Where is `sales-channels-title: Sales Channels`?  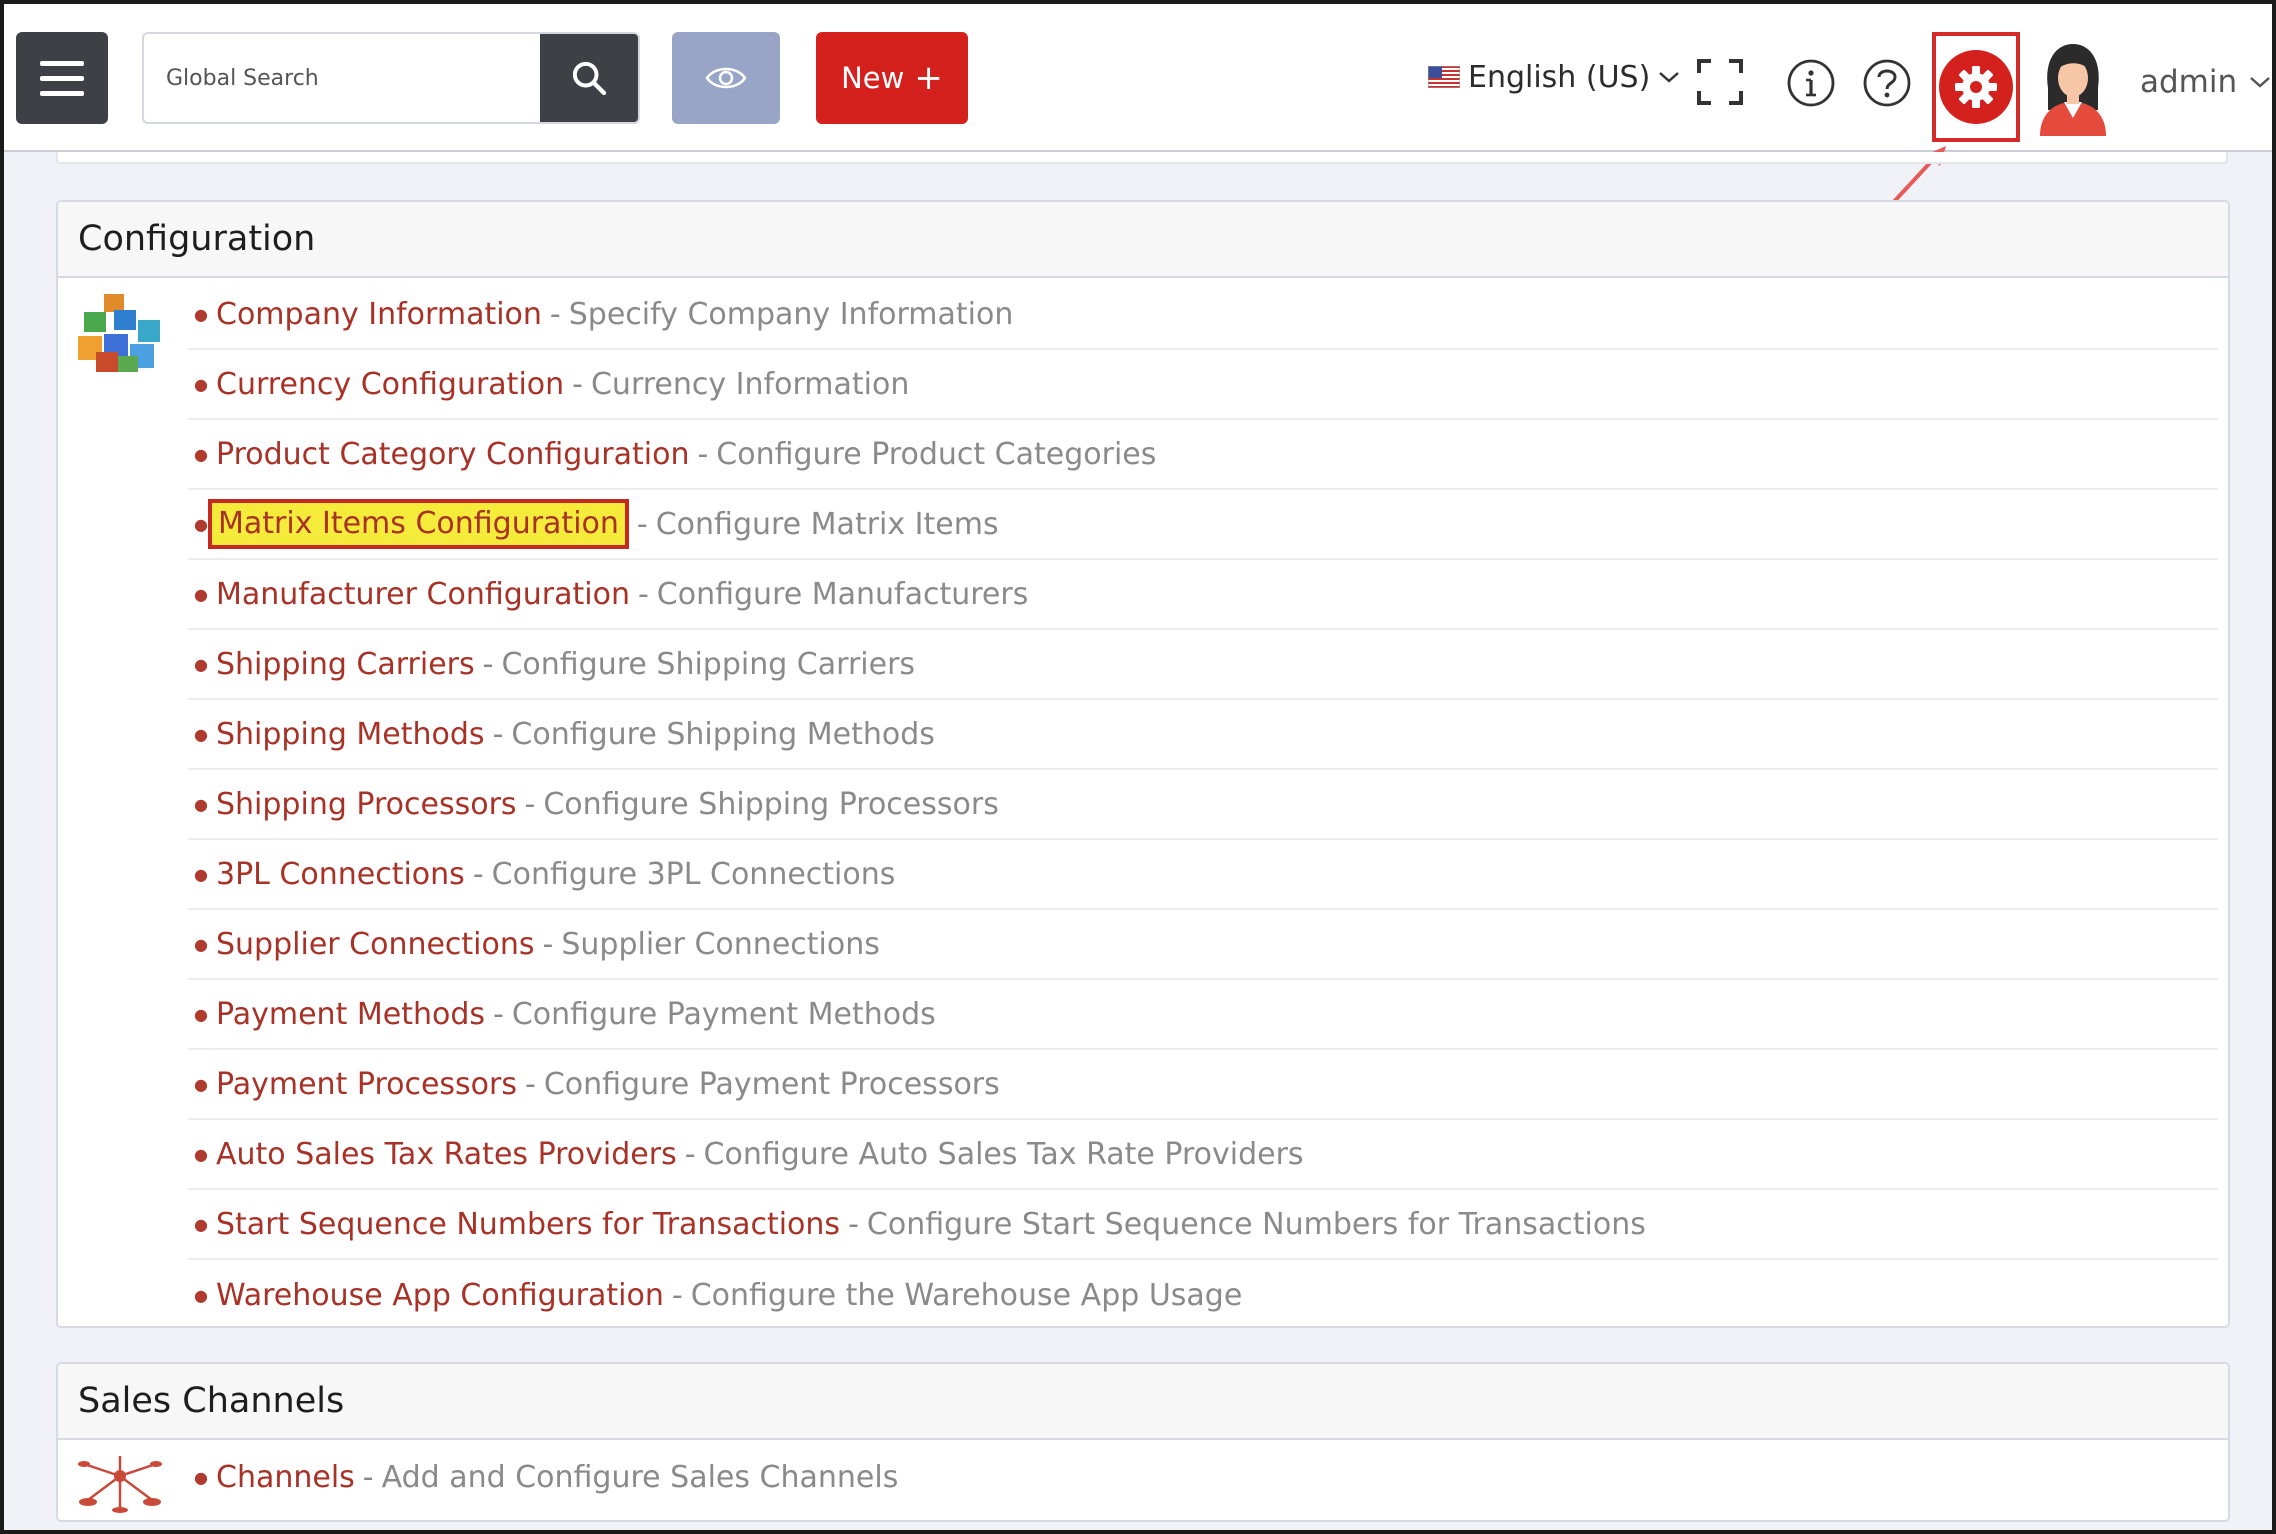
sales-channels-title: Sales Channels is located at coordinates (1143, 1402).